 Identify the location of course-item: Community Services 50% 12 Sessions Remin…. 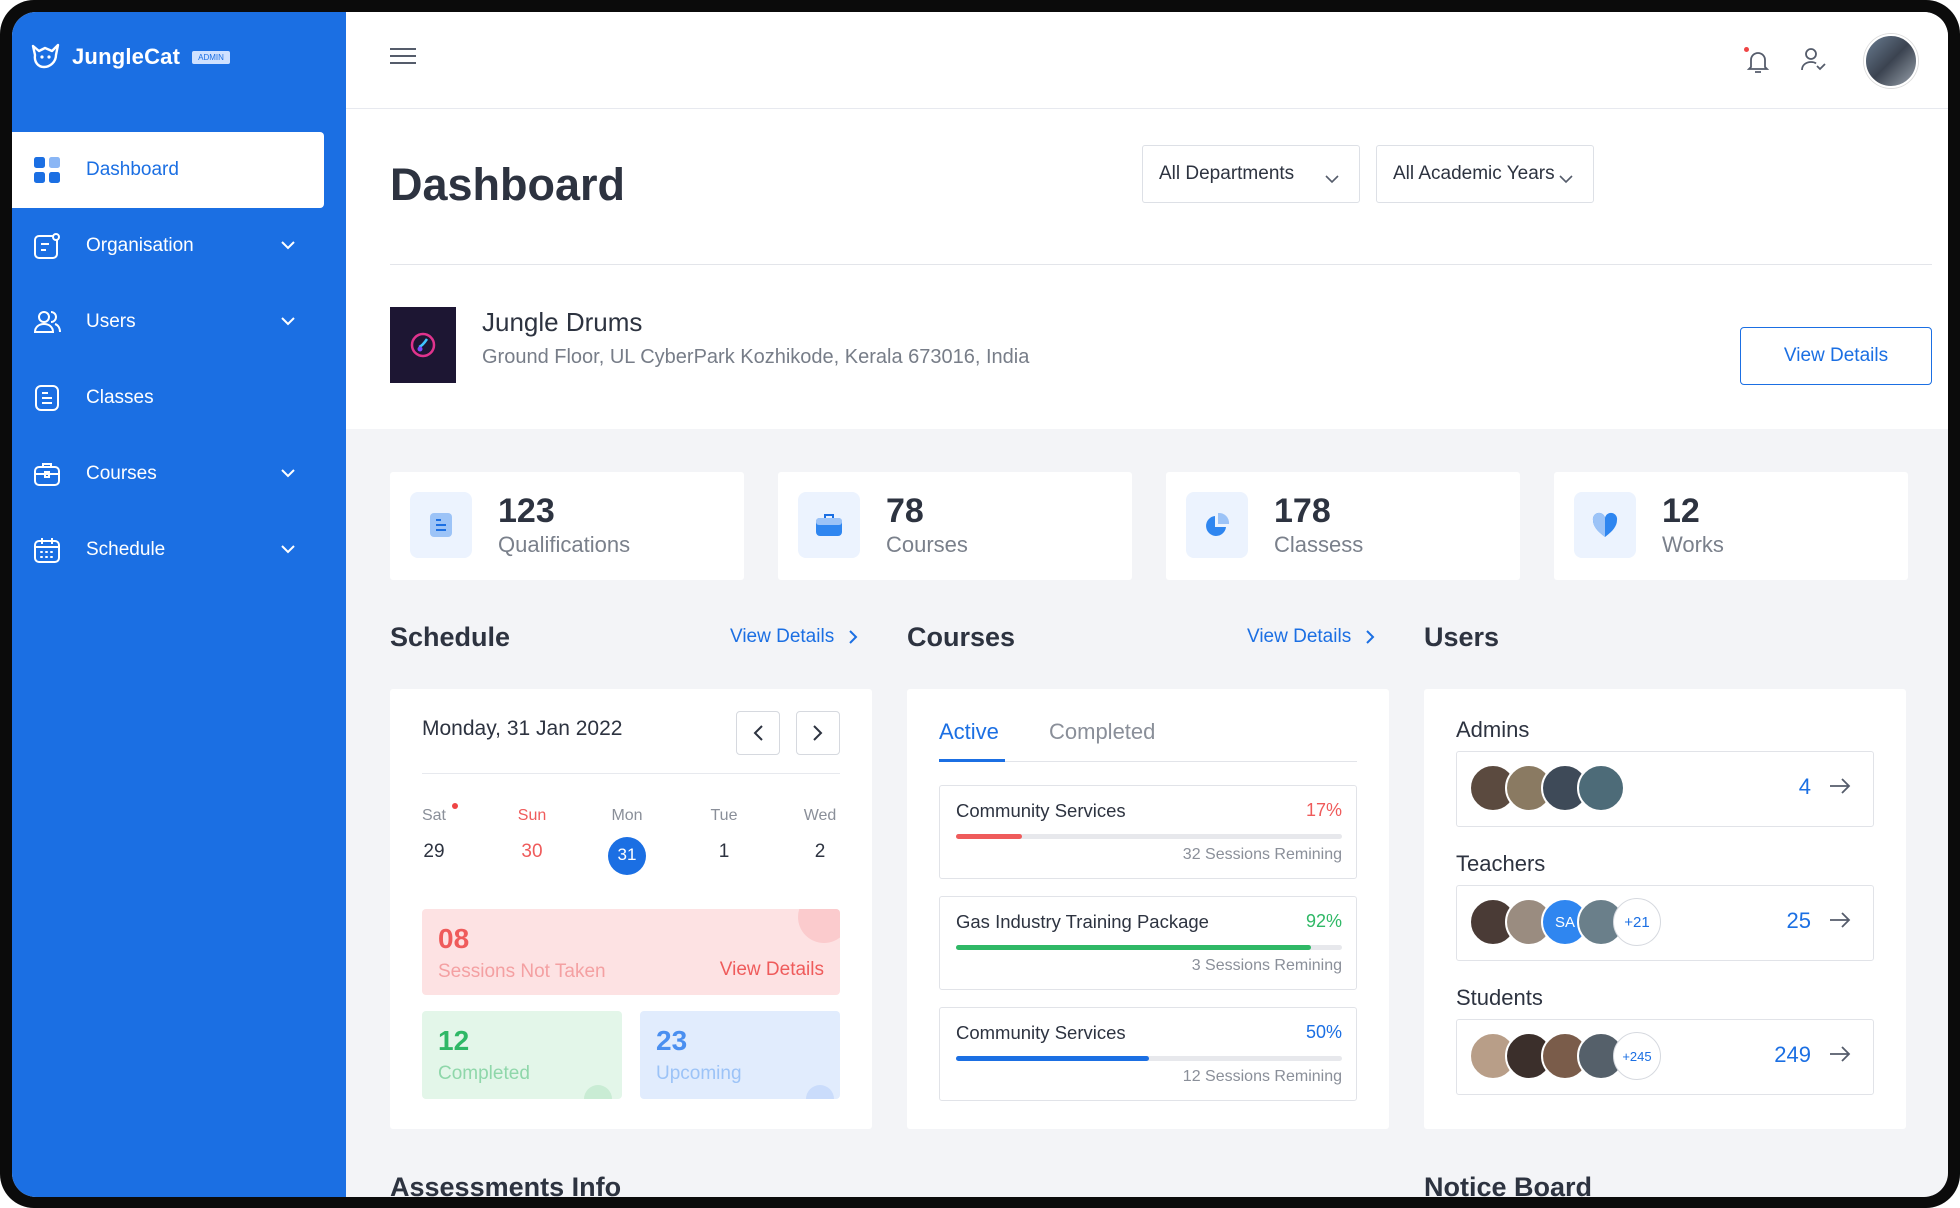
(1148, 1054).